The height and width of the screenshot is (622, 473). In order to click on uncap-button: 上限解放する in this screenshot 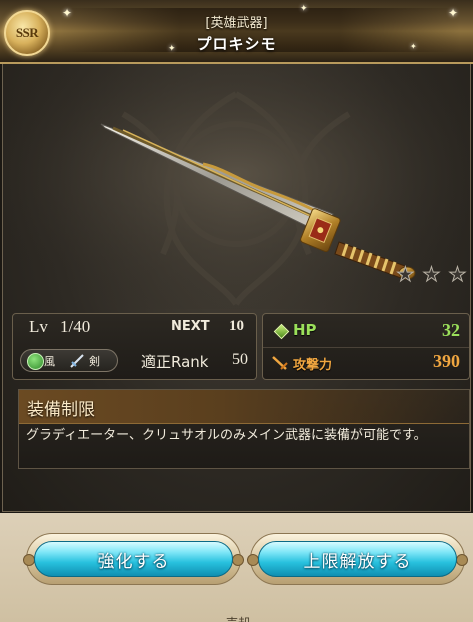, I will do `click(357, 559)`.